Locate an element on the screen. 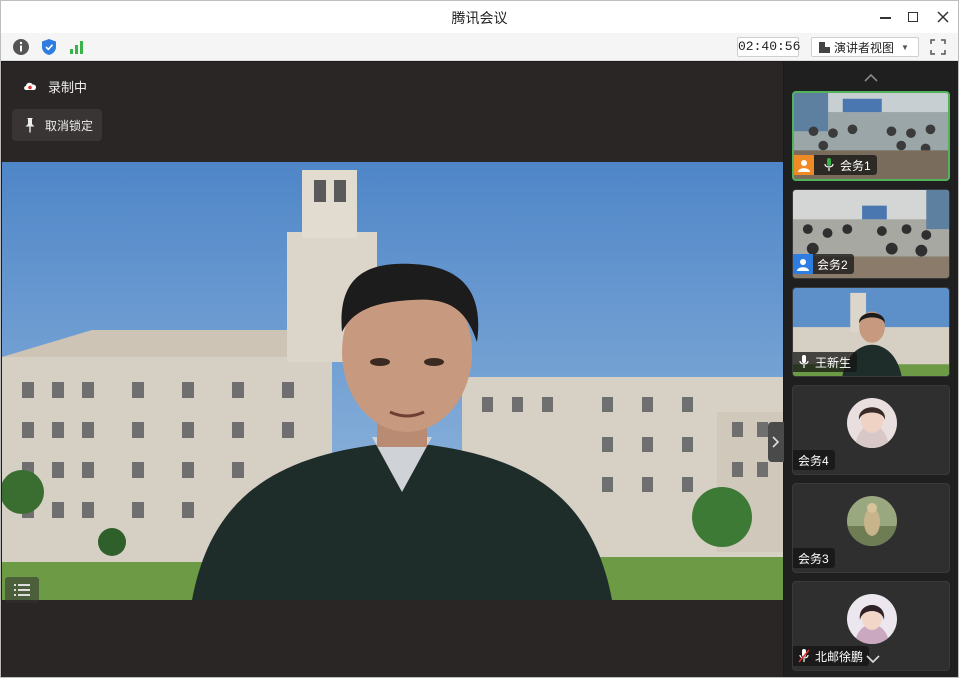 This screenshot has width=959, height=678. unpin-label: 取消锁定 is located at coordinates (69, 125).